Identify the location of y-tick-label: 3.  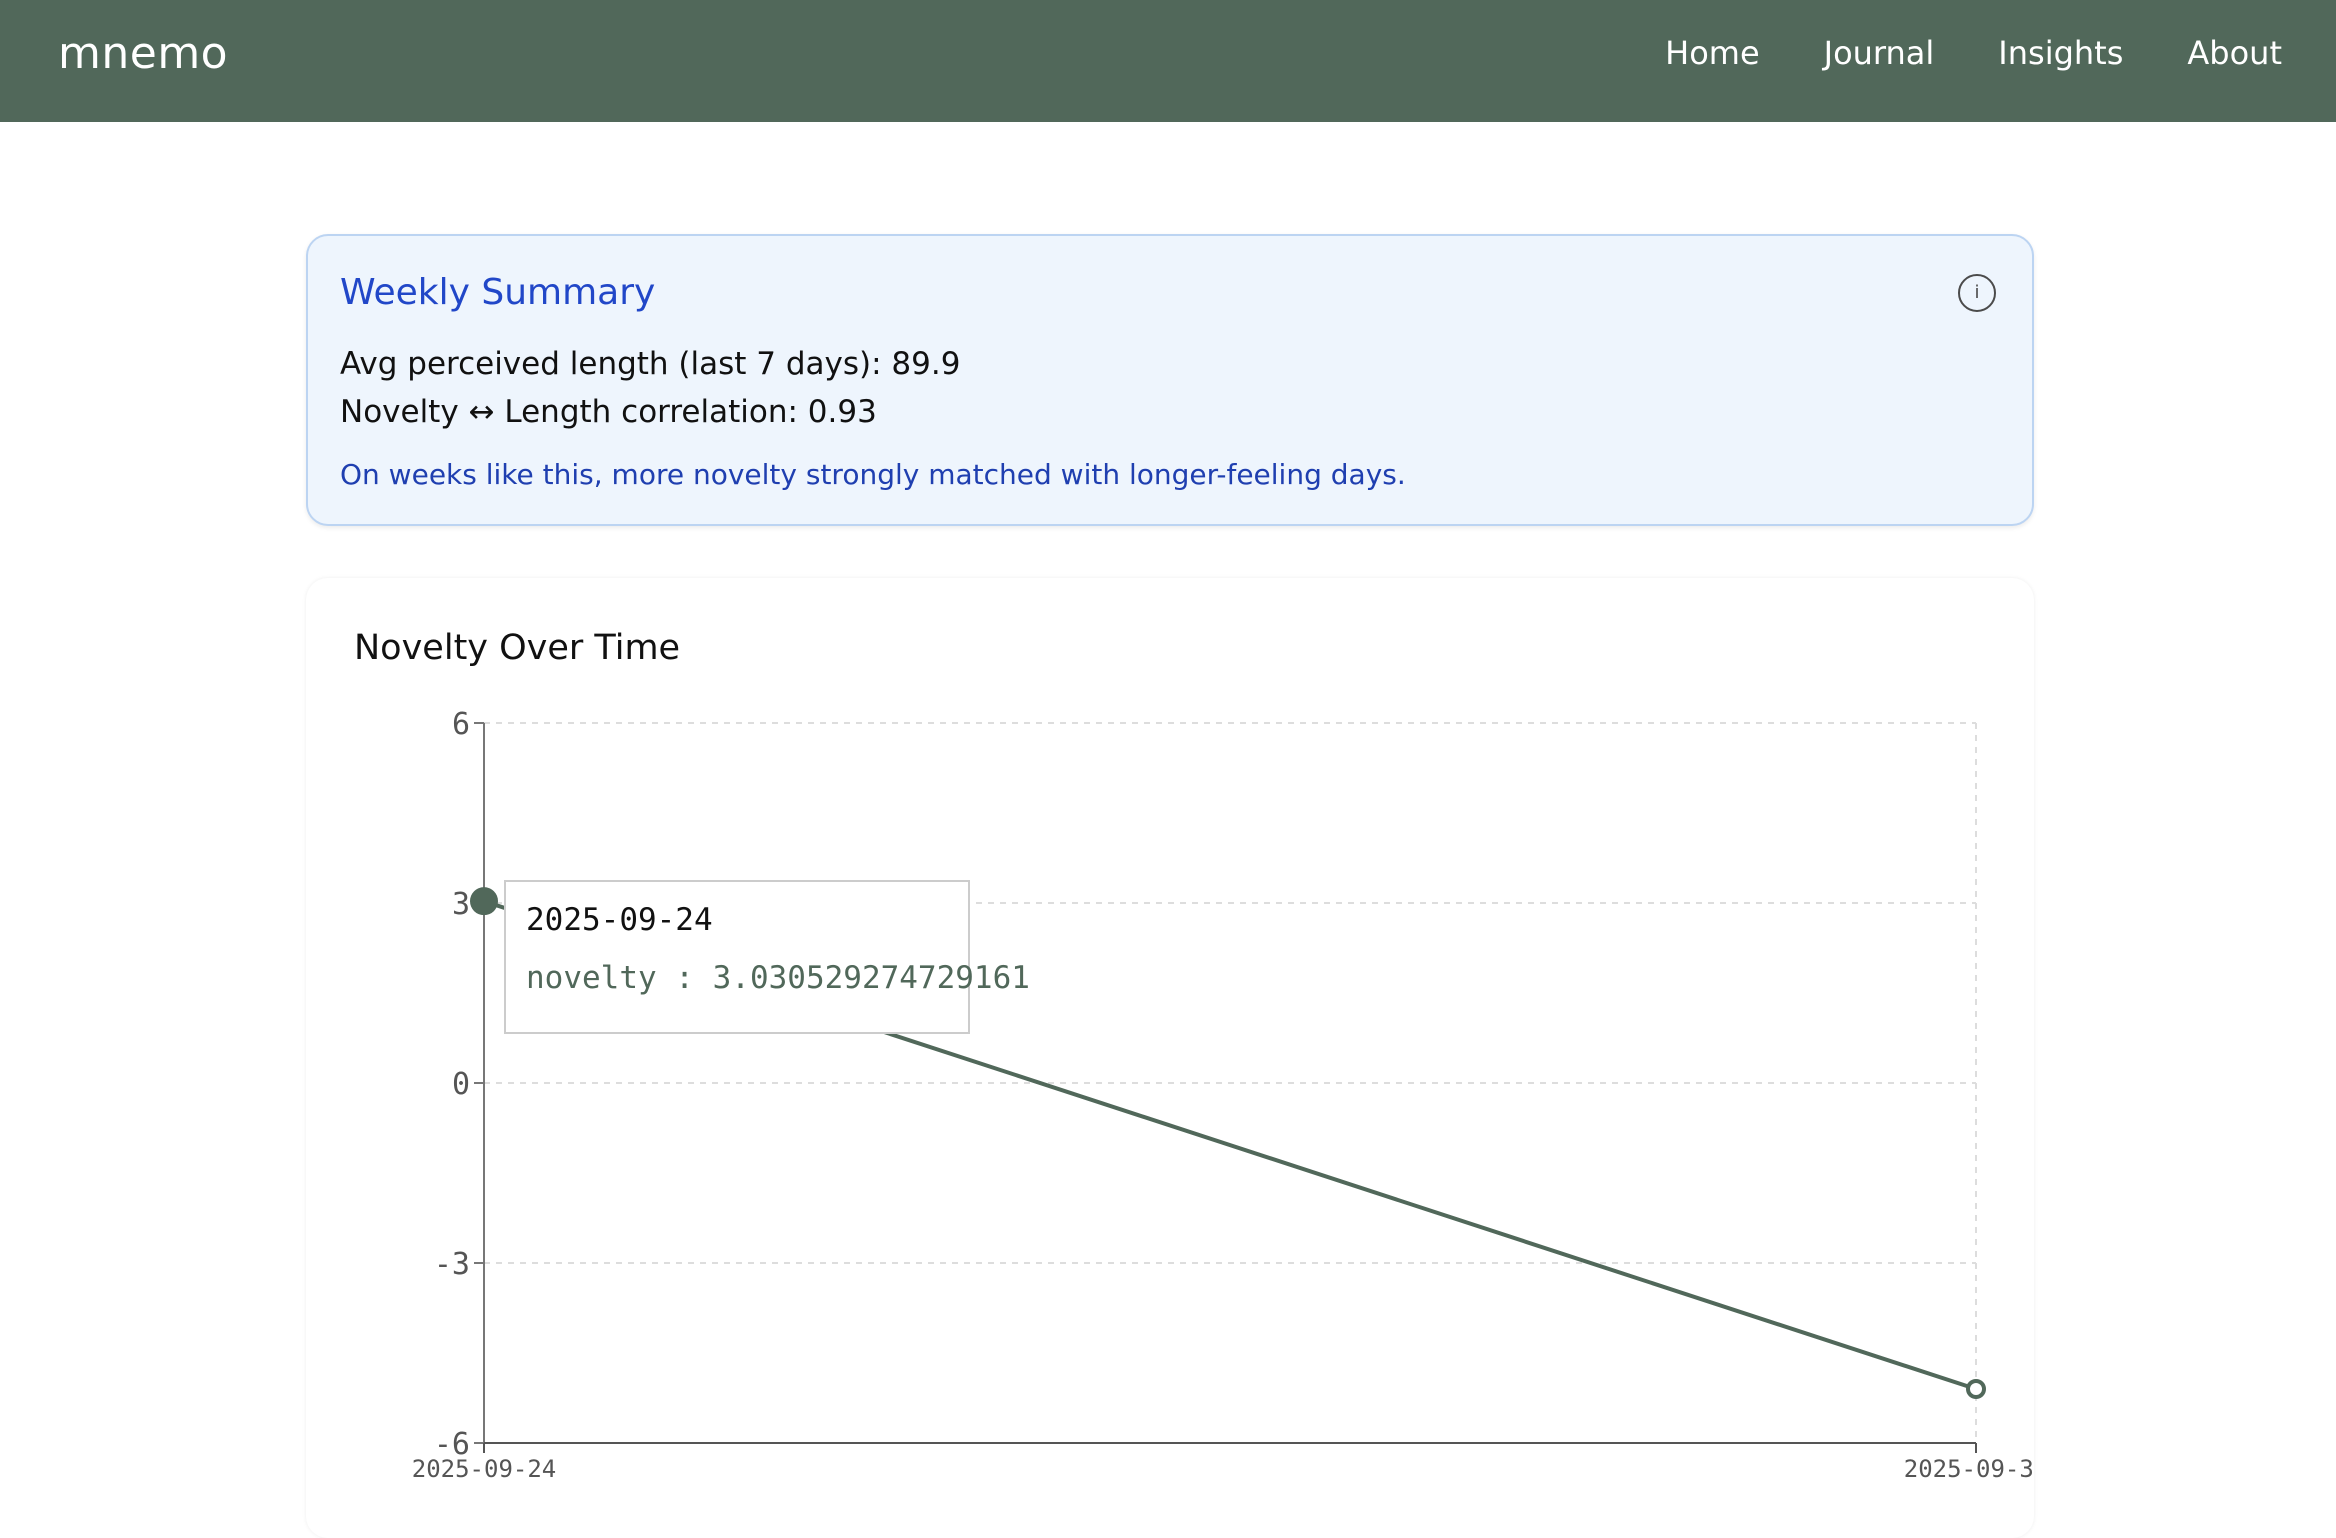
(461, 904).